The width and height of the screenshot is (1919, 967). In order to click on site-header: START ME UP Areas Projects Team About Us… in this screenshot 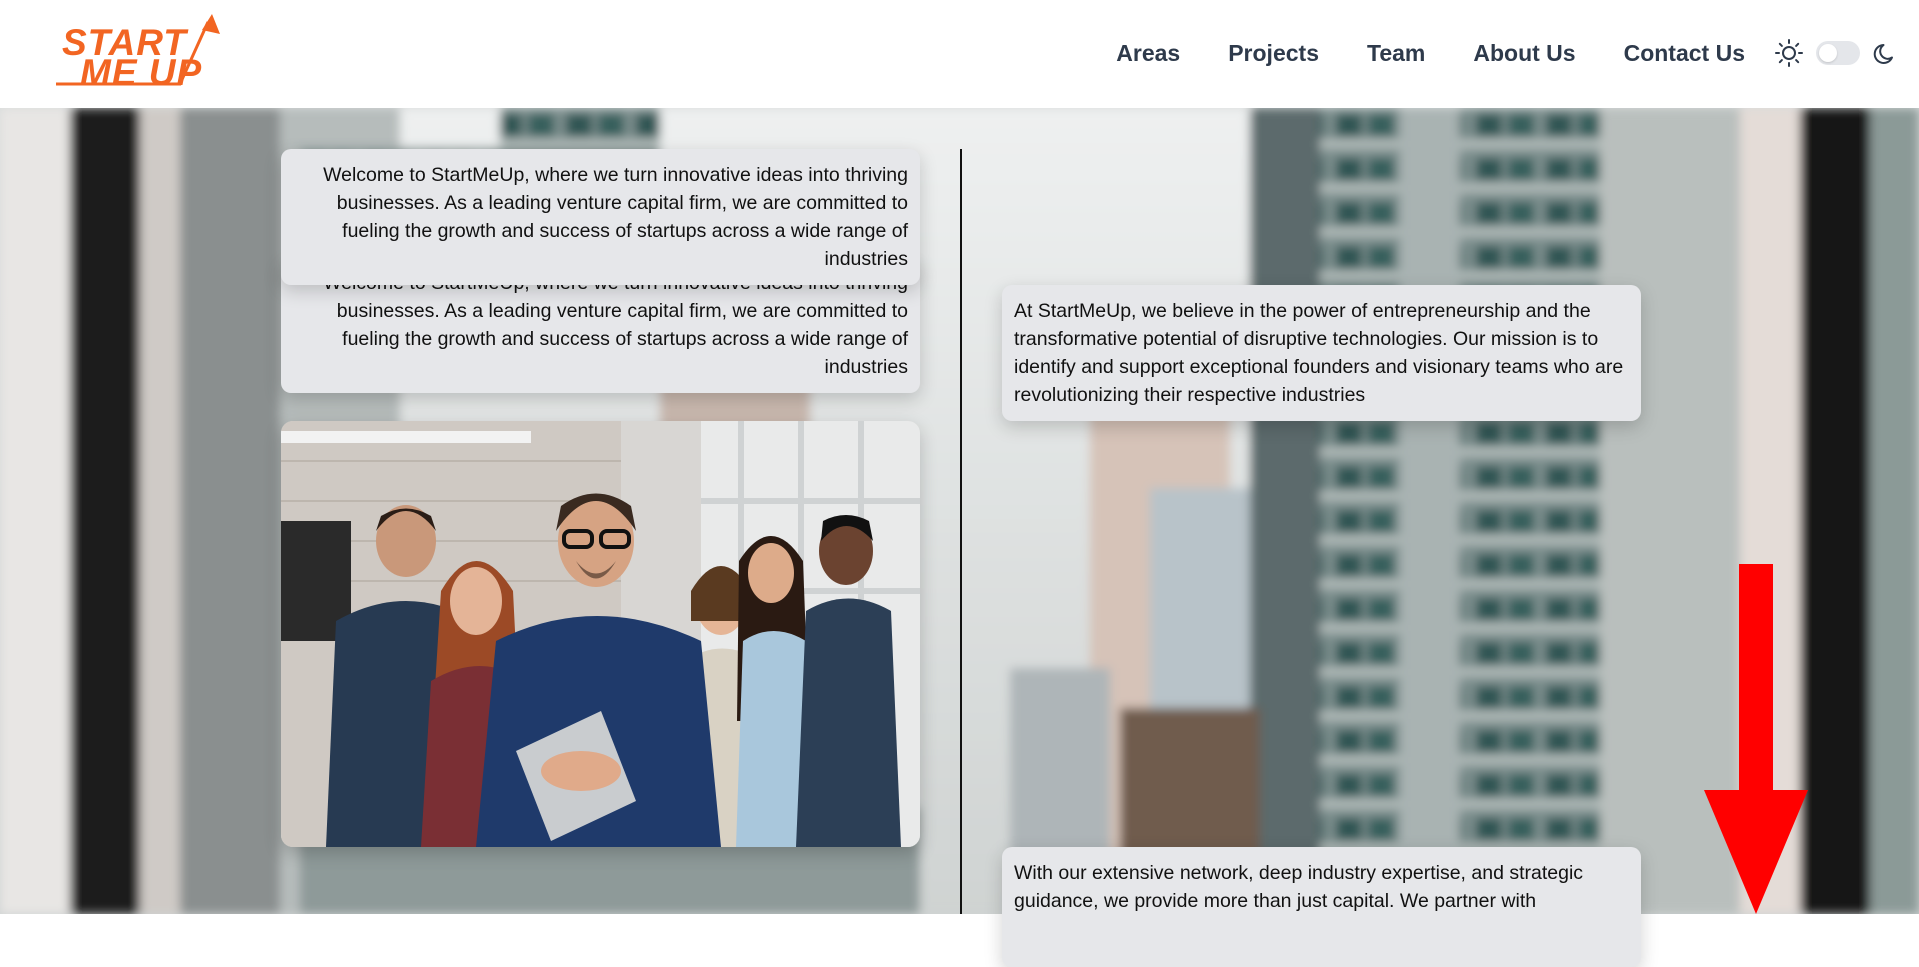, I will do `click(959, 54)`.